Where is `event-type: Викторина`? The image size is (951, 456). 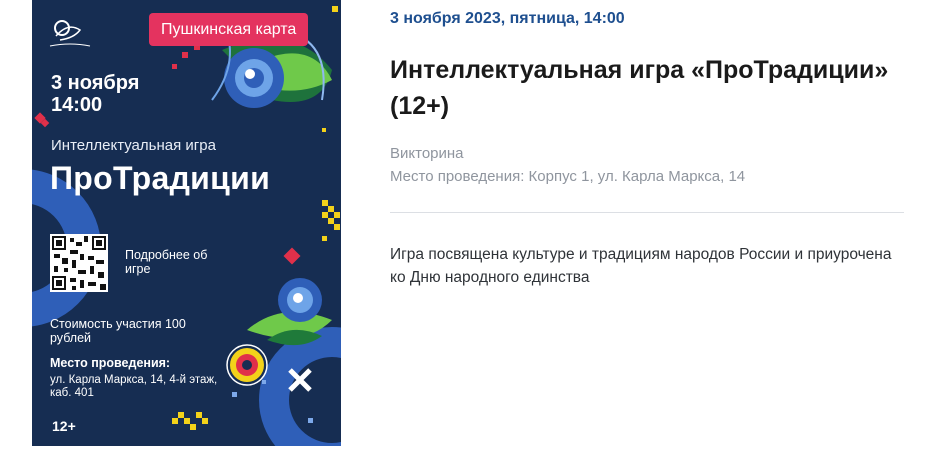 event-type: Викторина is located at coordinates (427, 153).